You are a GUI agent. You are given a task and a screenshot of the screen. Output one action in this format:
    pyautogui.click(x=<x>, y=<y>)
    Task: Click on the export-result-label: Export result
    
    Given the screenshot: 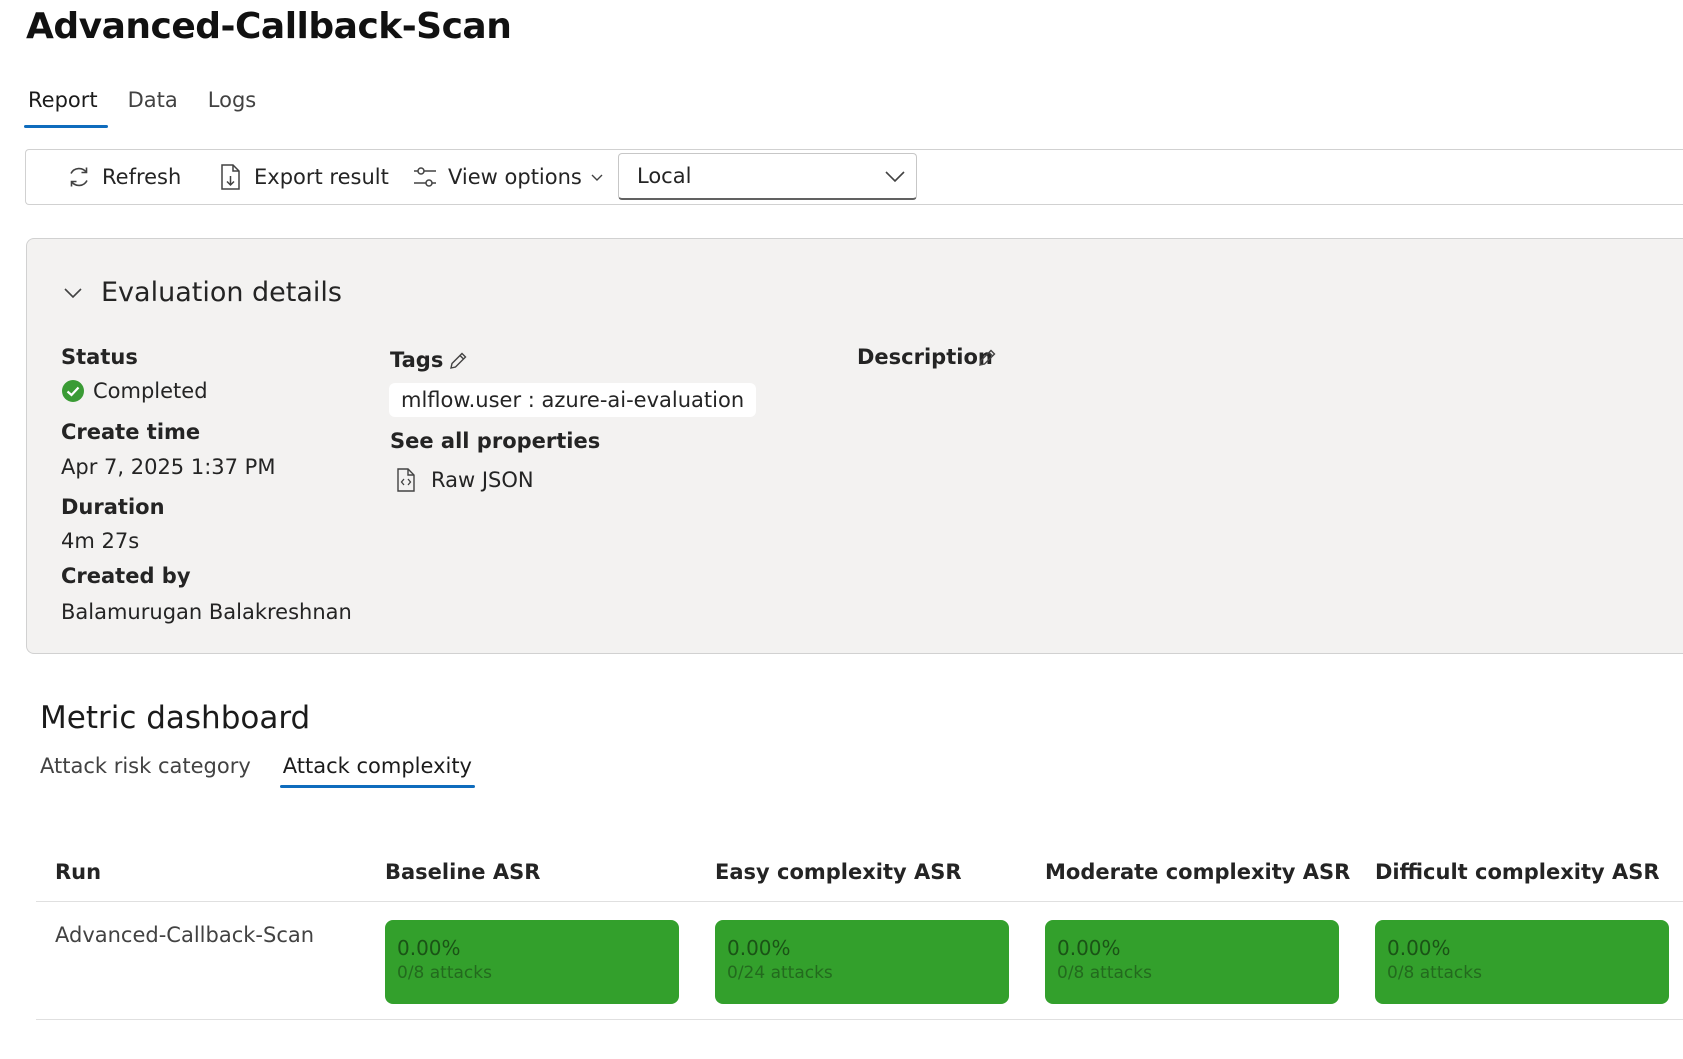 What is the action you would take?
    pyautogui.click(x=321, y=177)
    